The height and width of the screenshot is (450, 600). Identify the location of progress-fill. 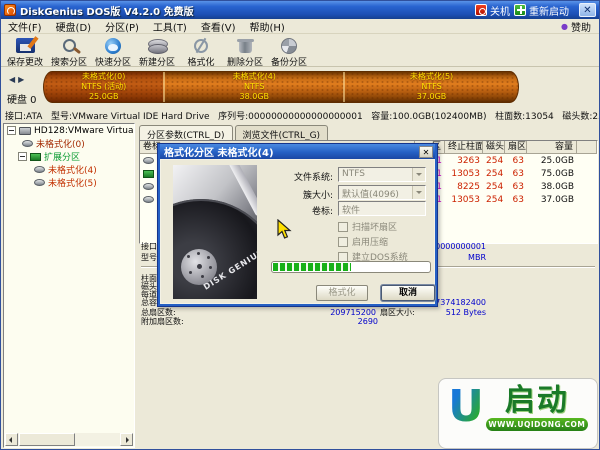
(312, 267).